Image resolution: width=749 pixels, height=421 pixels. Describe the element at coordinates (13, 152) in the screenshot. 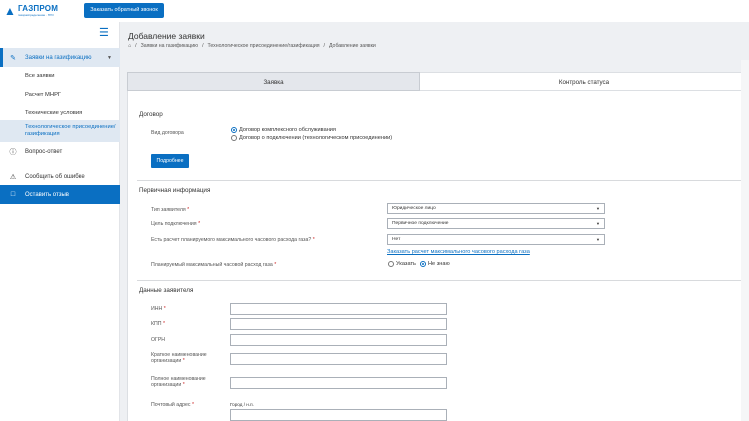

I see `question-icon: ⓘ` at that location.